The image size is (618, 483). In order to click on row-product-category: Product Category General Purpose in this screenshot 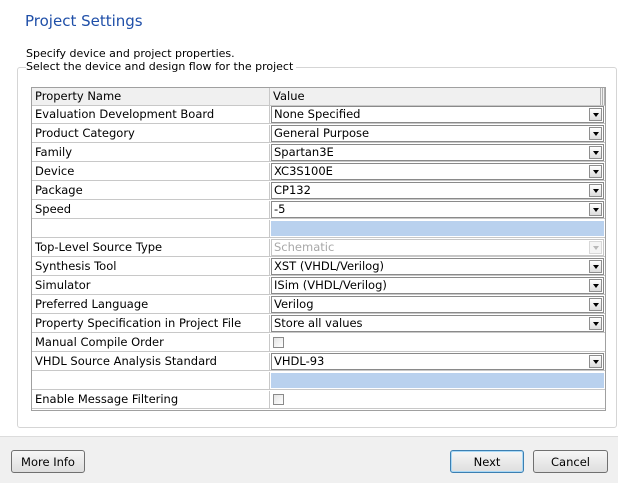, I will do `click(318, 134)`.